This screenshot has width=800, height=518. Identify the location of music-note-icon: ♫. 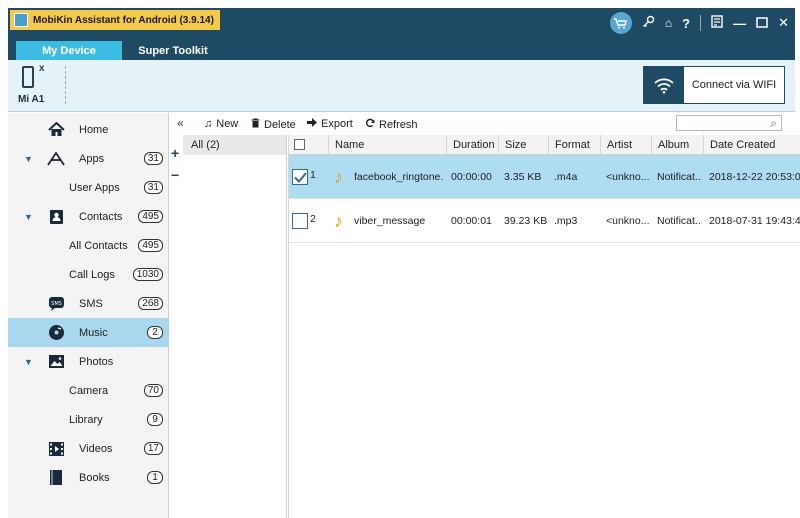
(208, 124).